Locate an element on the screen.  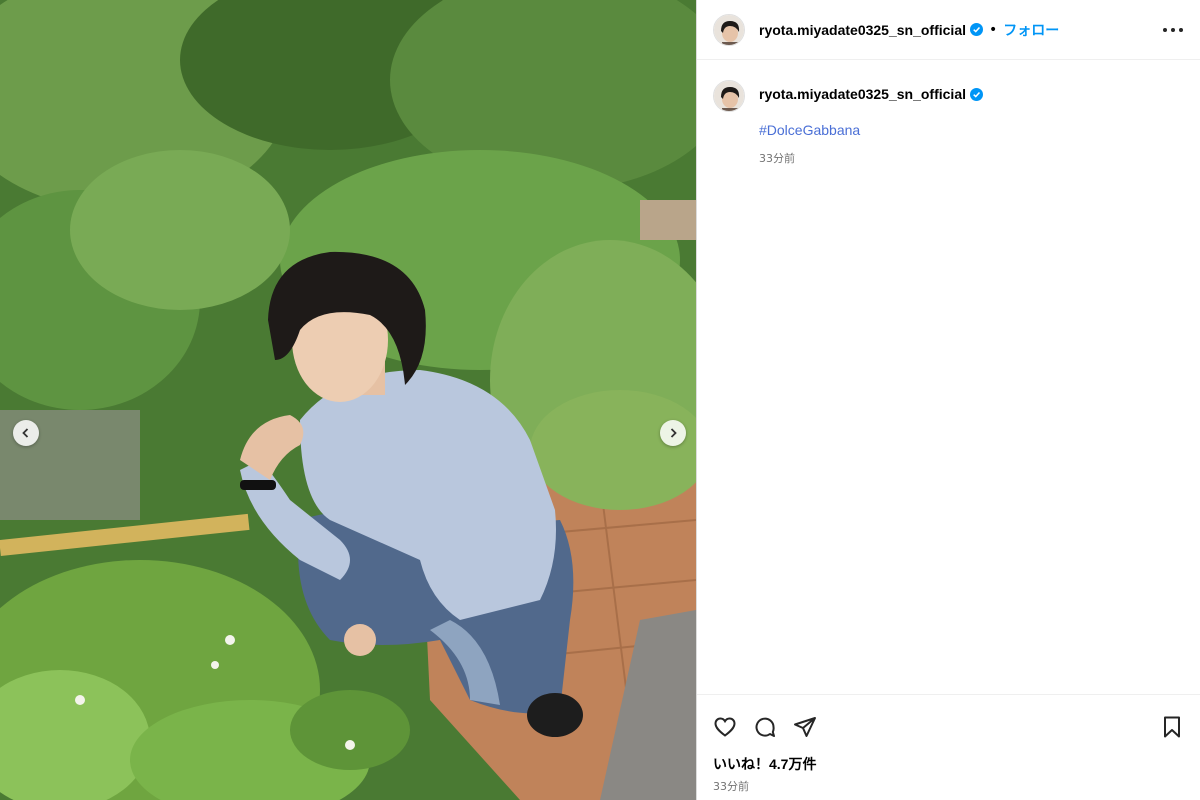
prev-image-button is located at coordinates (26, 433).